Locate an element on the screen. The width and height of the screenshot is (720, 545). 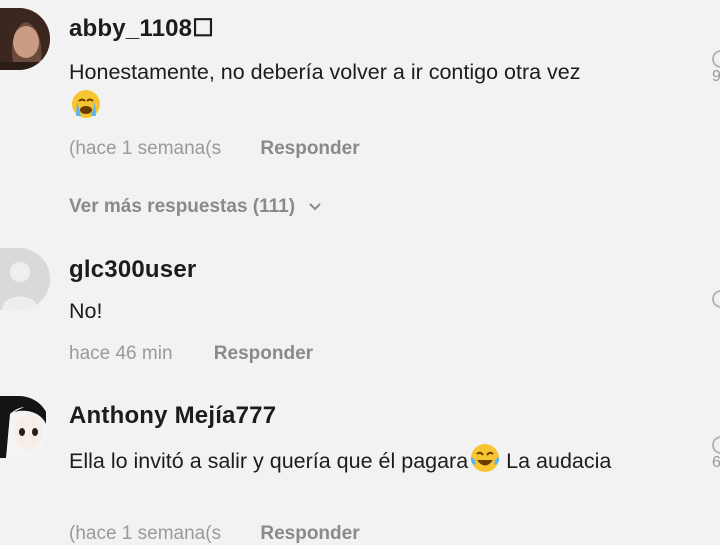
view-more-replies-label: Ver más respuestas (111) is located at coordinates (182, 206).